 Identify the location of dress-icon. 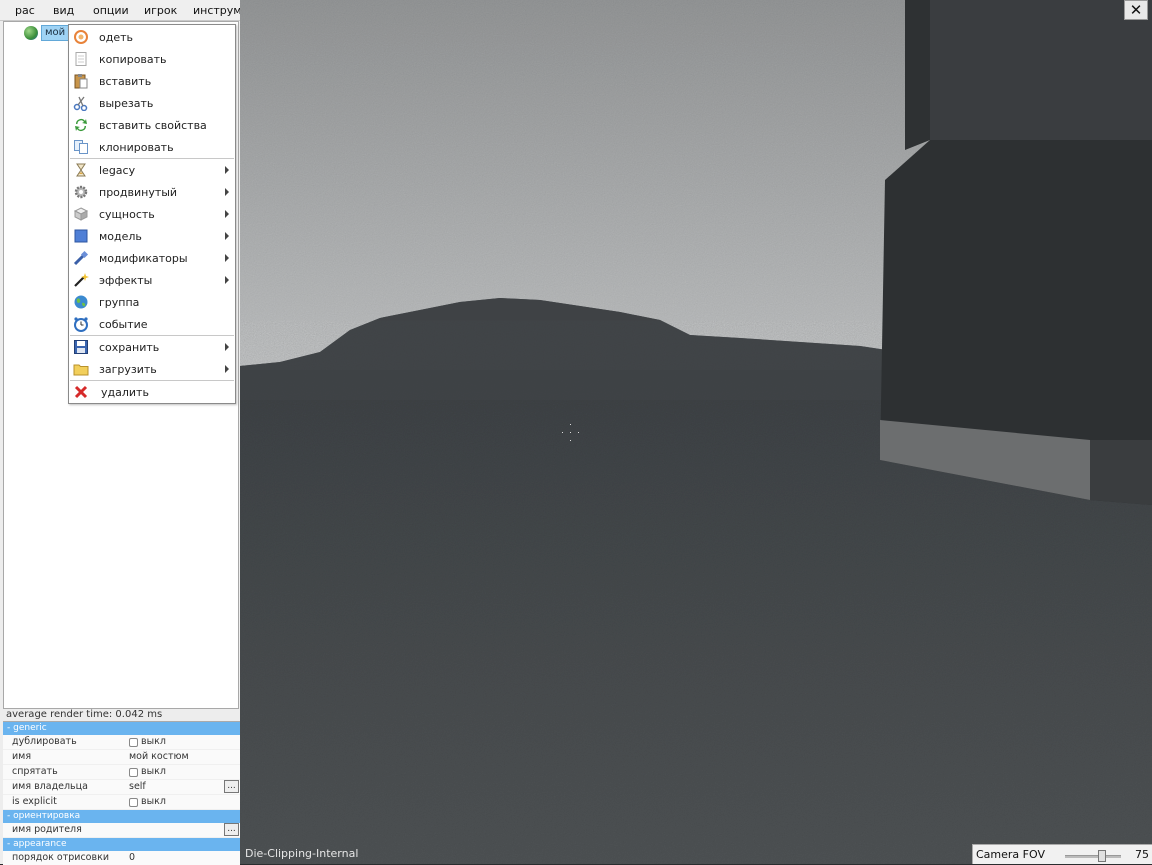
(81, 37).